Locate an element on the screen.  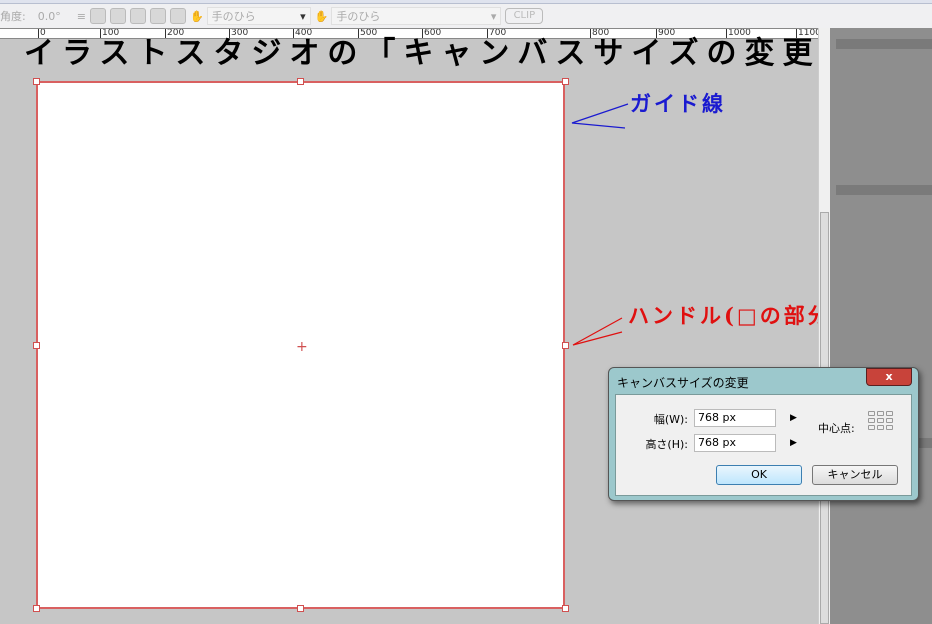
cancel-button: キャンセル is located at coordinates (855, 475).